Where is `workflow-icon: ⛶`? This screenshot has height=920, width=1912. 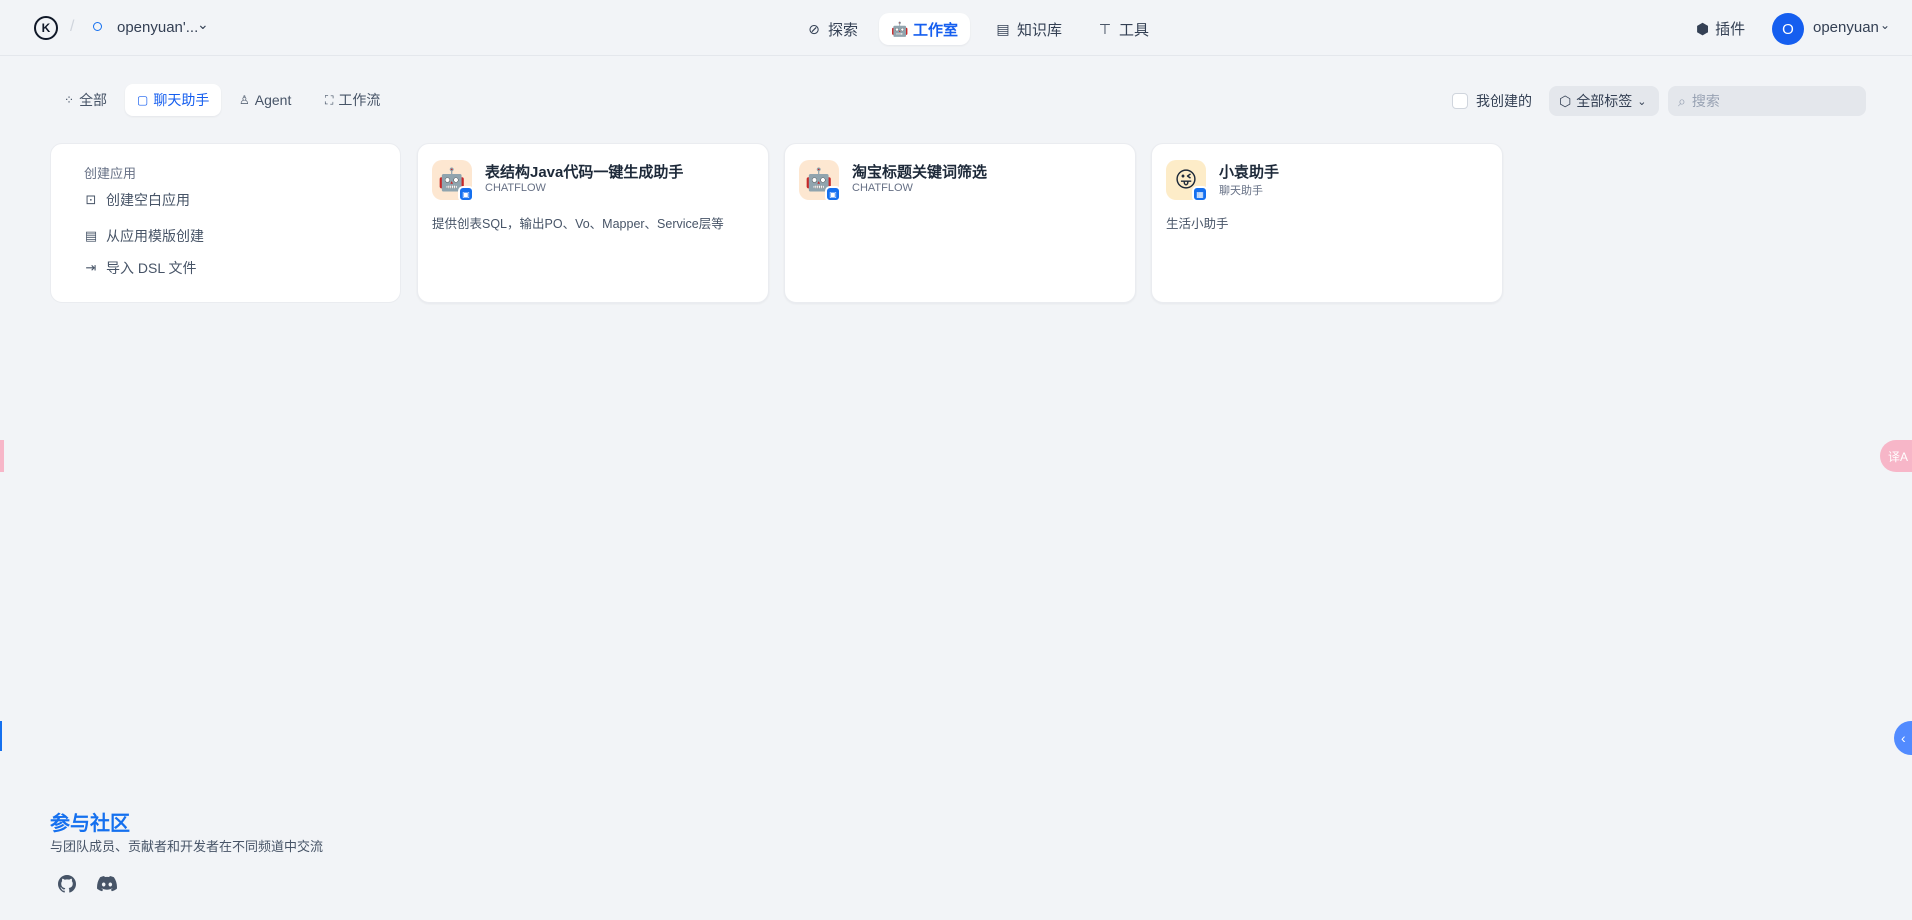
workflow-icon: ⛶ is located at coordinates (329, 99).